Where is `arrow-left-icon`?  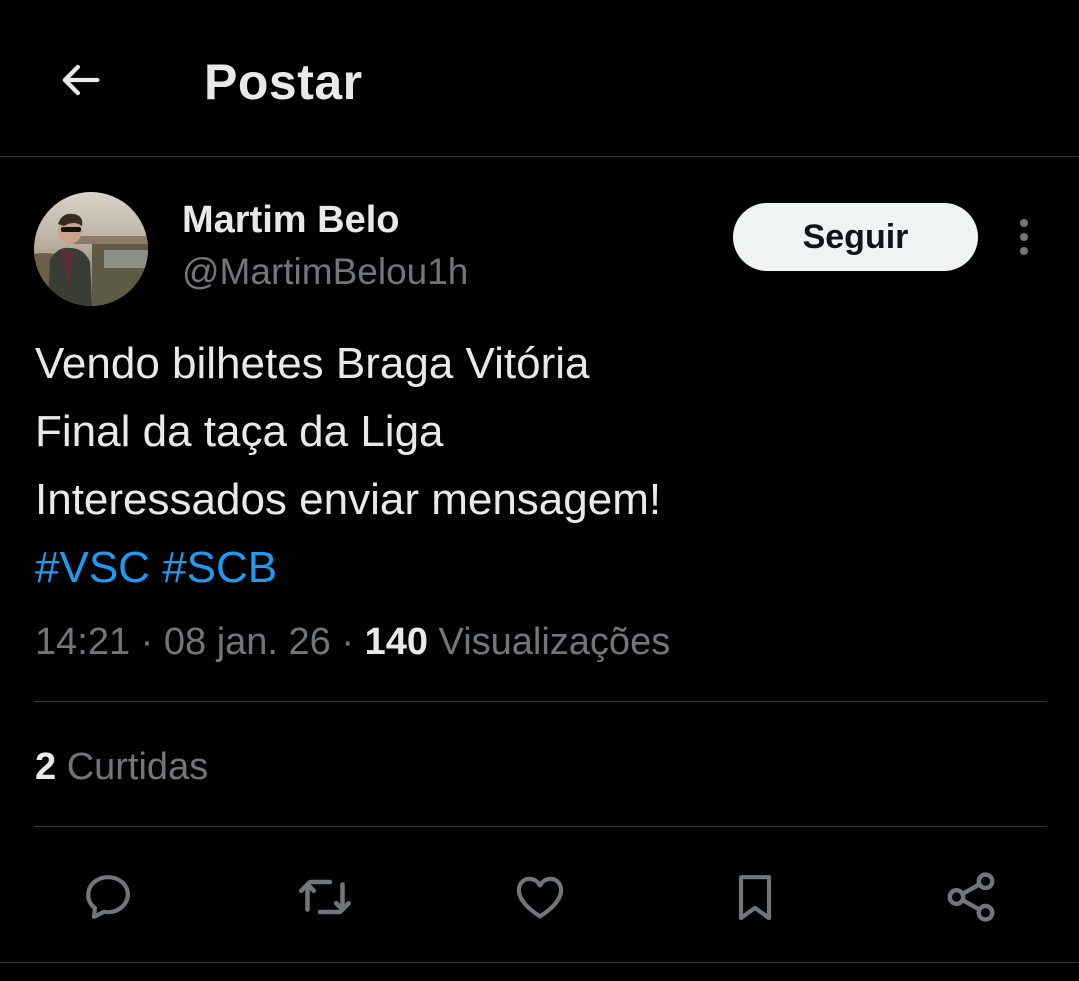 arrow-left-icon is located at coordinates (81, 80).